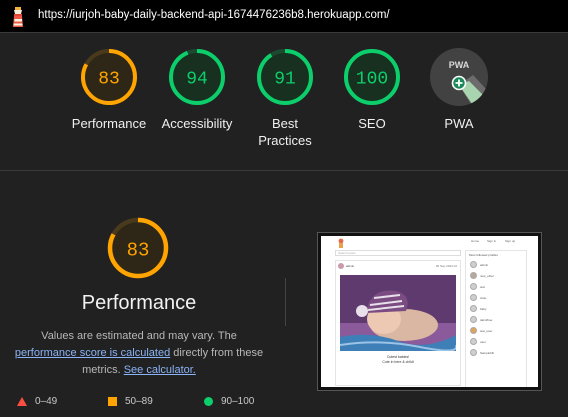 The height and width of the screenshot is (417, 568). I want to click on list-item: admin, so click(496, 264).